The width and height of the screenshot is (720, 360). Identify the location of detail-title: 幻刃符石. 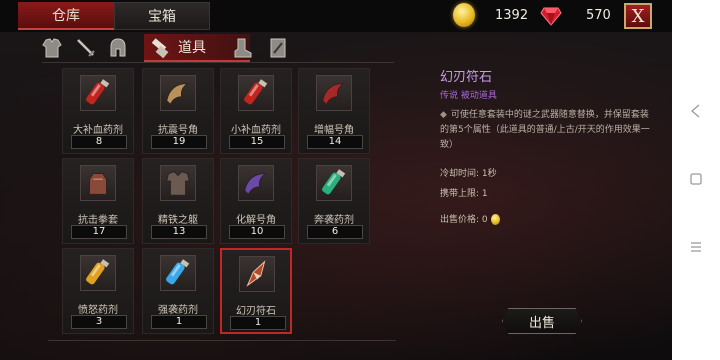
(466, 77).